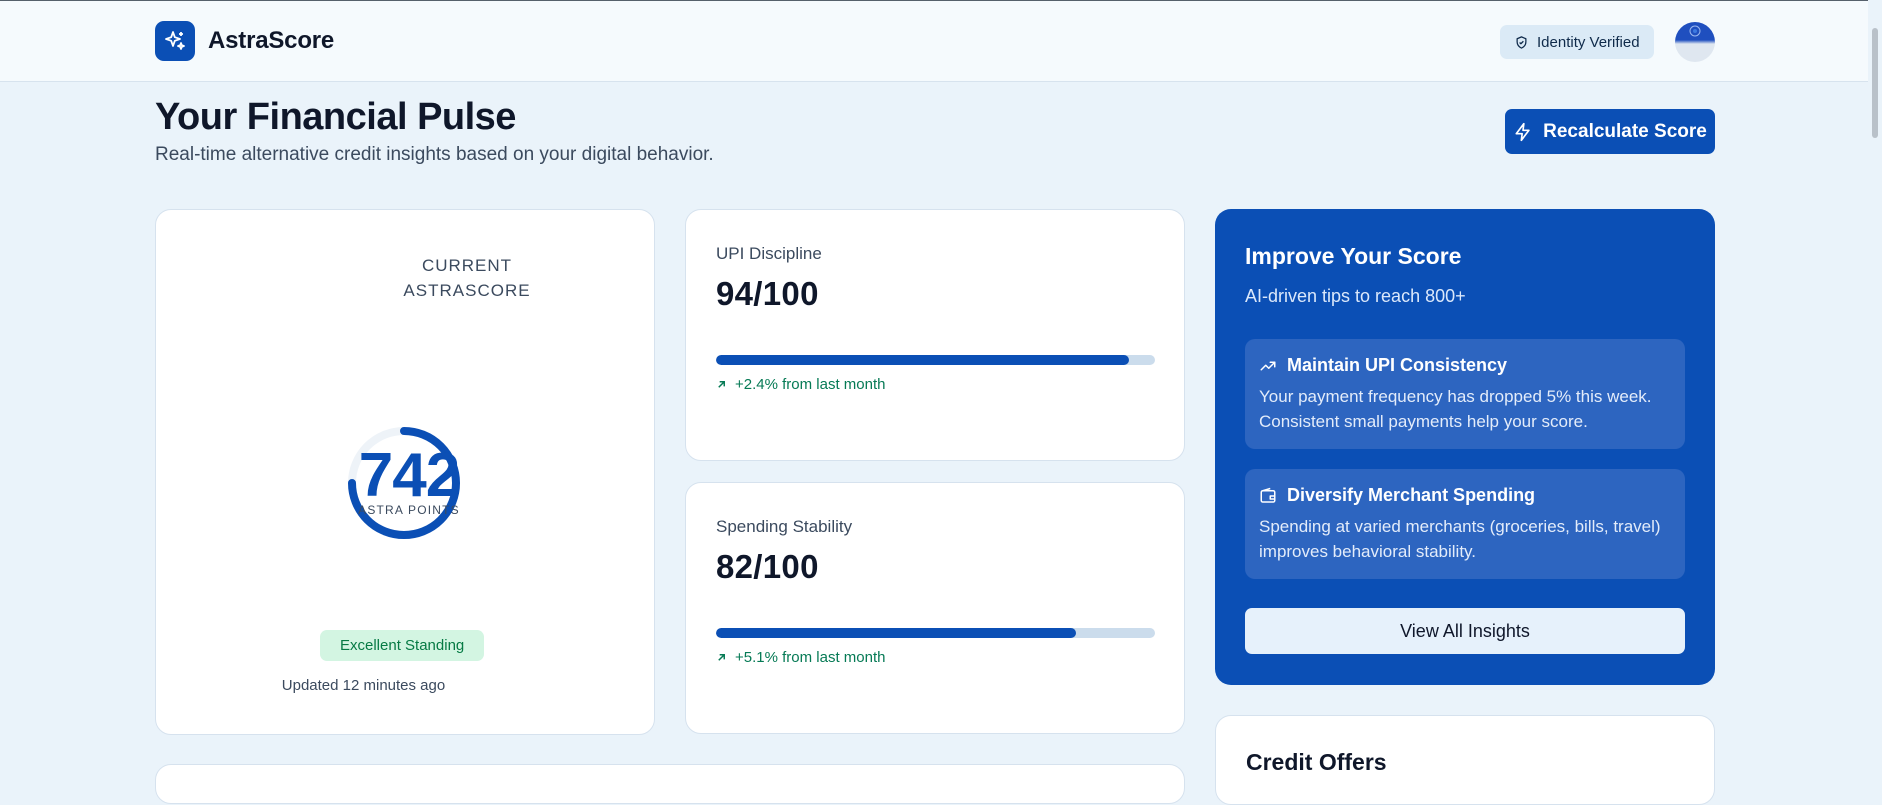 The image size is (1882, 805). What do you see at coordinates (670, 784) in the screenshot?
I see `lower-card` at bounding box center [670, 784].